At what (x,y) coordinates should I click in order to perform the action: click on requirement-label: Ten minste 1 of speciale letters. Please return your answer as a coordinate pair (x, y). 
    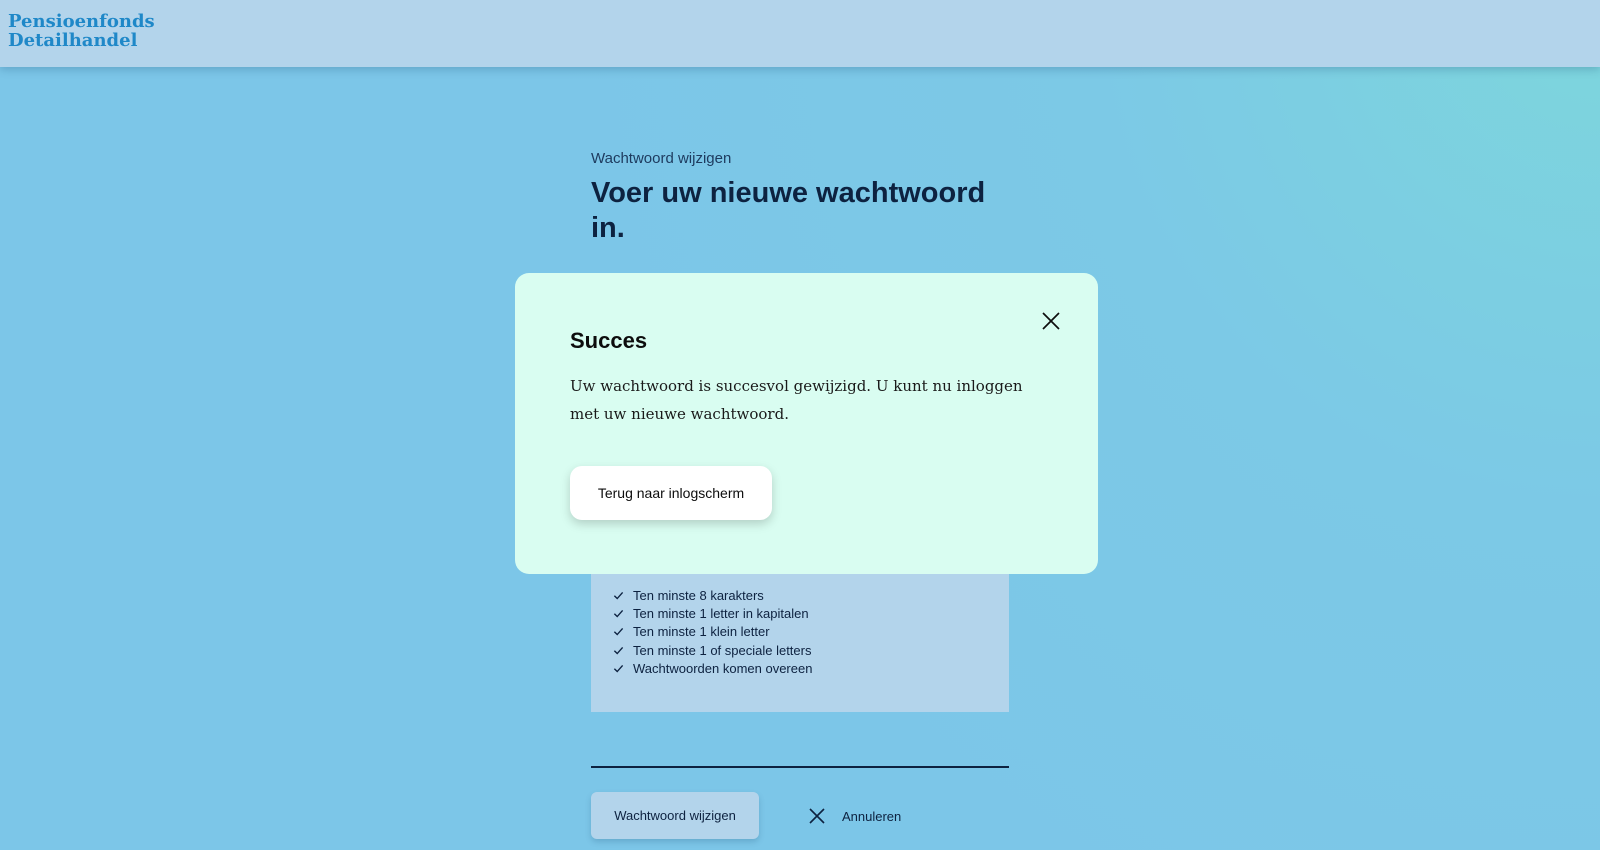
    Looking at the image, I should click on (722, 650).